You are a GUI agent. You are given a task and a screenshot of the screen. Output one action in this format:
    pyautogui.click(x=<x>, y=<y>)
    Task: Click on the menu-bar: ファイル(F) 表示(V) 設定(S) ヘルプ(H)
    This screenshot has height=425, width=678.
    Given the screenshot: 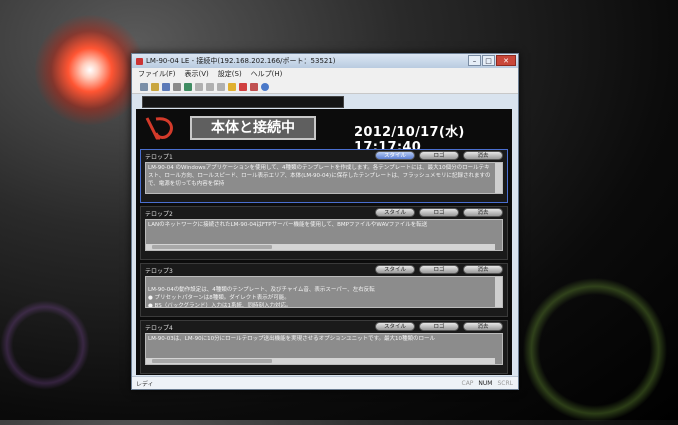 What is the action you would take?
    pyautogui.click(x=325, y=74)
    